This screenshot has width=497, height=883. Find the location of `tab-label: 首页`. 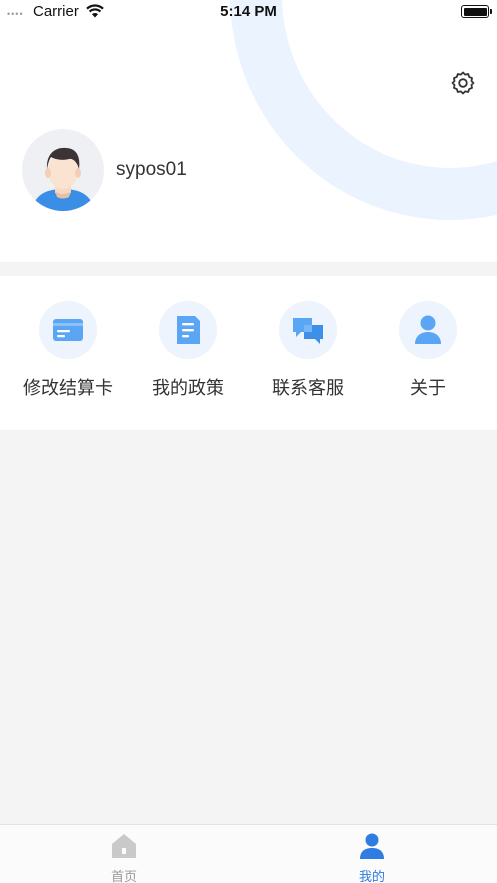

tab-label: 首页 is located at coordinates (123, 876).